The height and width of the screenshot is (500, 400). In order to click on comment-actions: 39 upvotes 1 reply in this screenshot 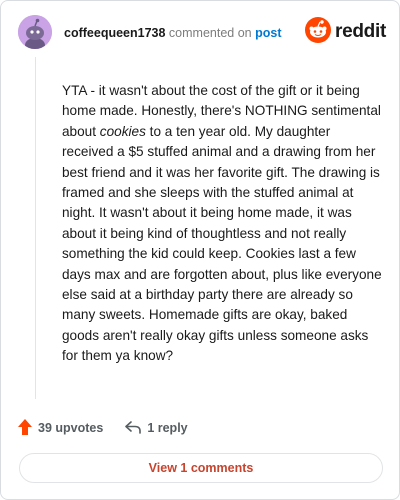, I will do `click(103, 428)`.